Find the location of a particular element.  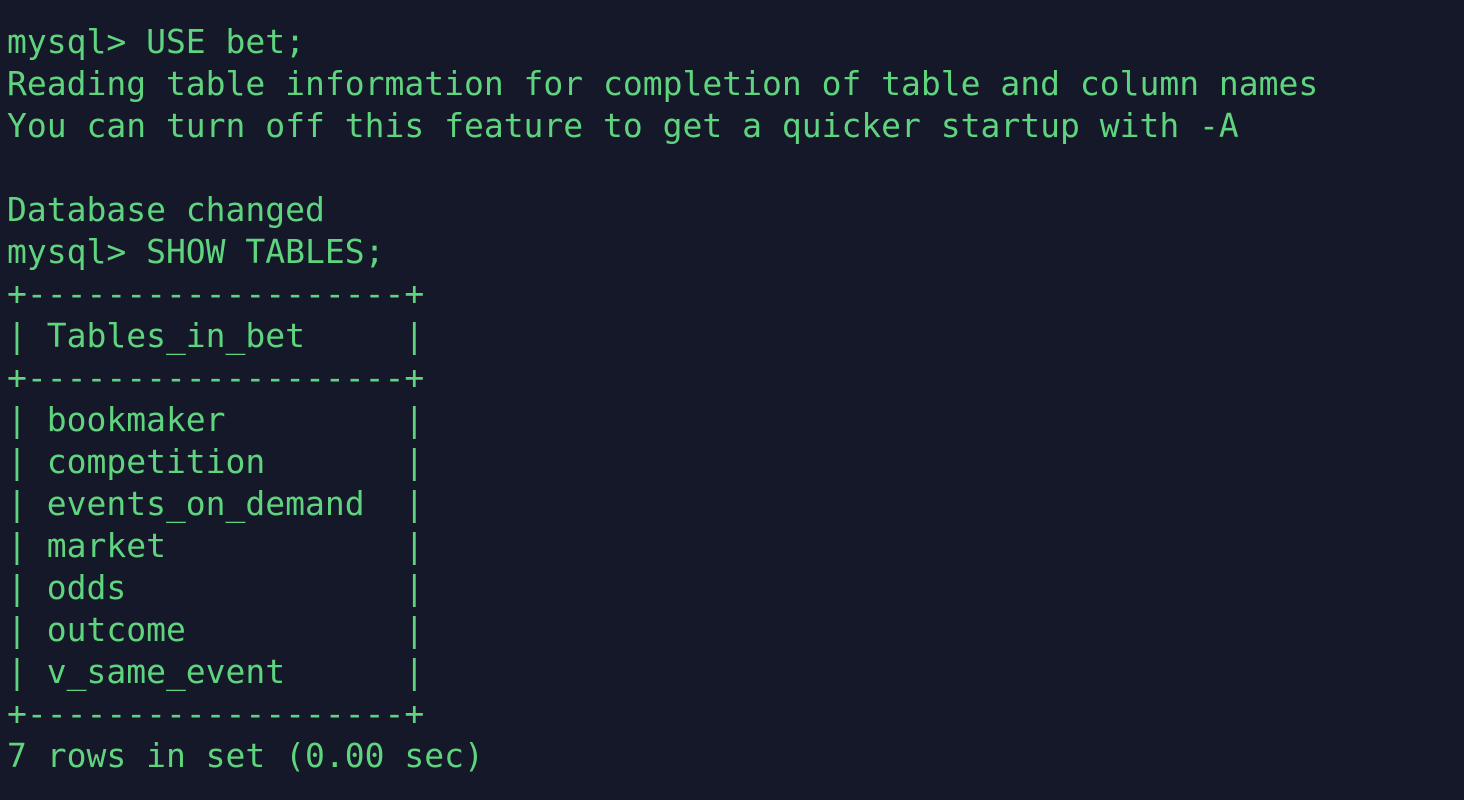

command-use-bet: mysql> USE bet; is located at coordinates (156, 41).